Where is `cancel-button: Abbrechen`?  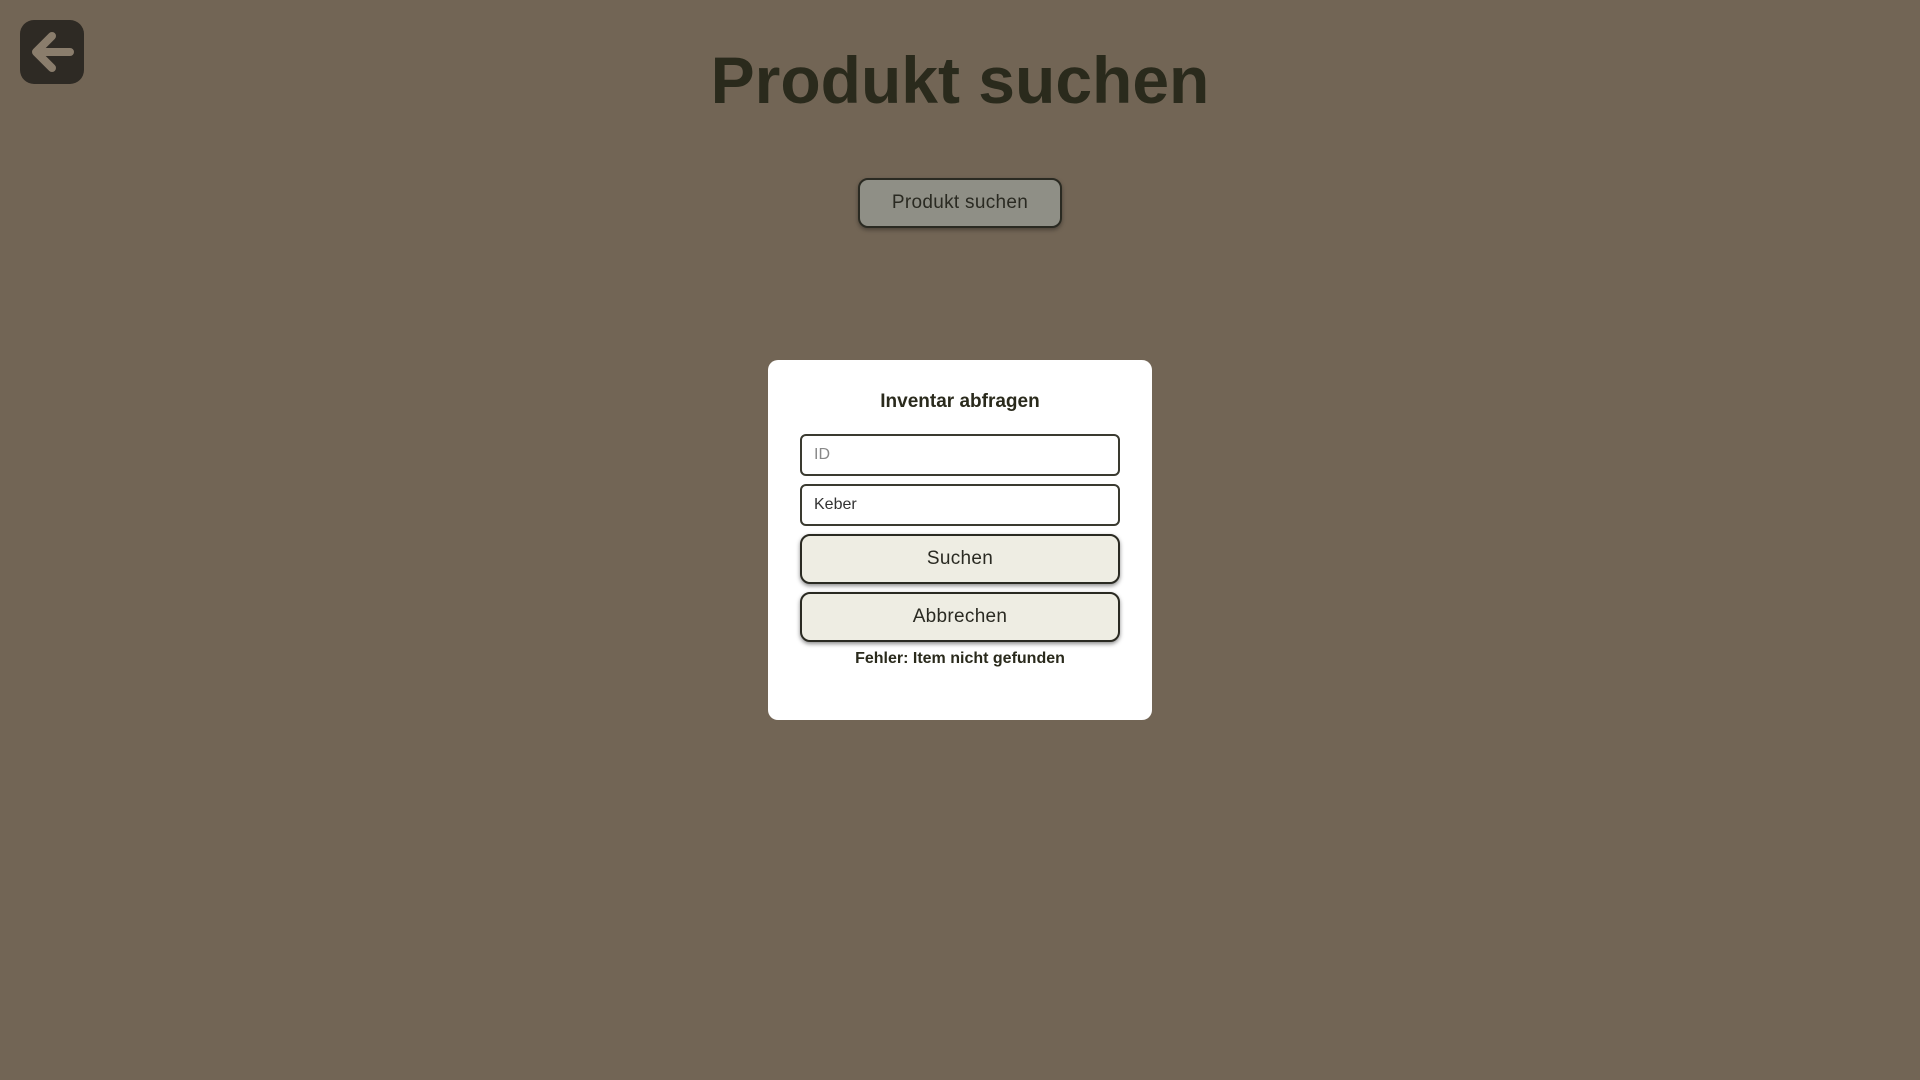
cancel-button: Abbrechen is located at coordinates (960, 617).